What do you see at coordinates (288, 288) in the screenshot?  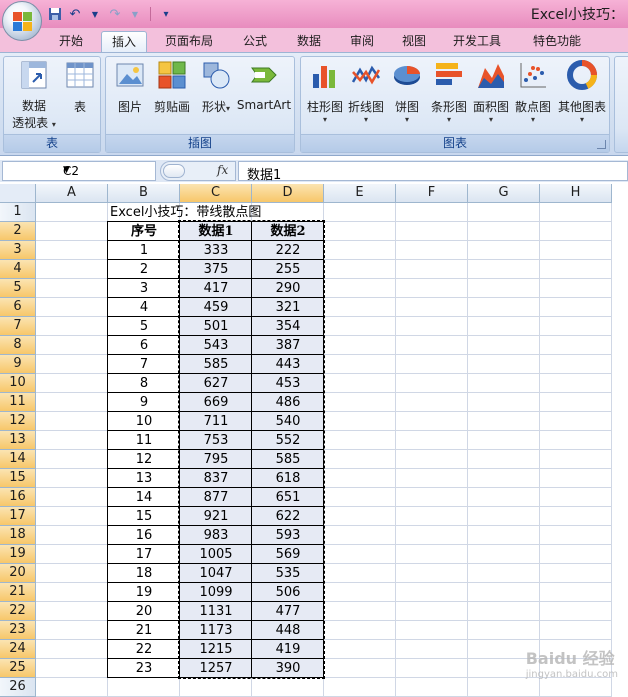 I see `table-cell: 290` at bounding box center [288, 288].